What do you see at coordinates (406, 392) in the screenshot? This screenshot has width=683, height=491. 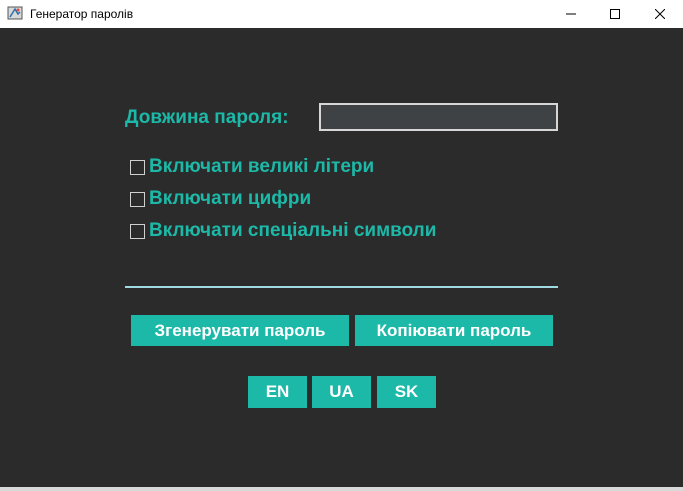 I see `language-sk-button: SK` at bounding box center [406, 392].